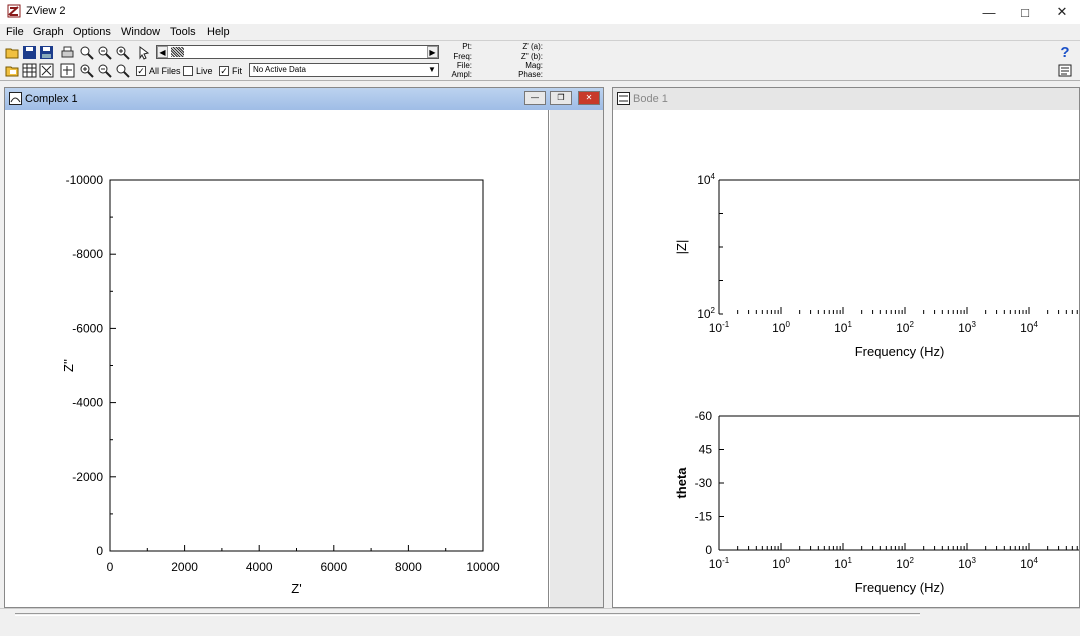  What do you see at coordinates (144, 52) in the screenshot?
I see `cursor-tool-icon` at bounding box center [144, 52].